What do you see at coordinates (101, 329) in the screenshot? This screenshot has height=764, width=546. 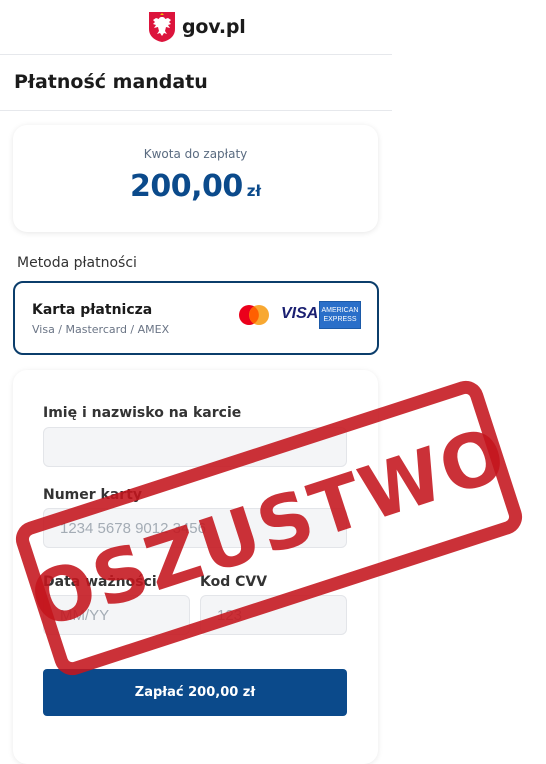 I see `method-subtitle: Visa / Mastercard / AMEX` at bounding box center [101, 329].